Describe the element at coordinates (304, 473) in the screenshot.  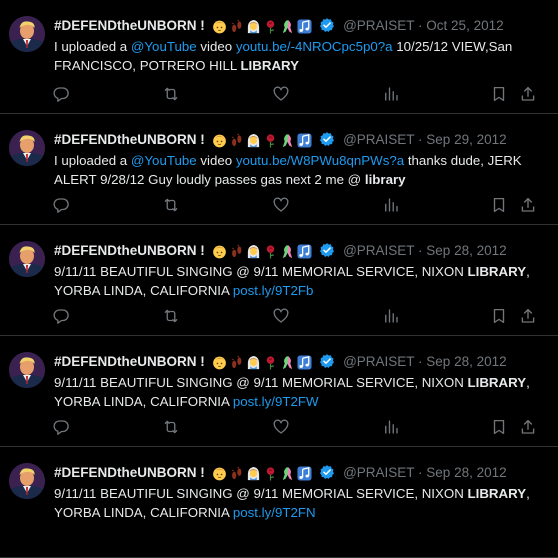
I see `music-notes-icon` at that location.